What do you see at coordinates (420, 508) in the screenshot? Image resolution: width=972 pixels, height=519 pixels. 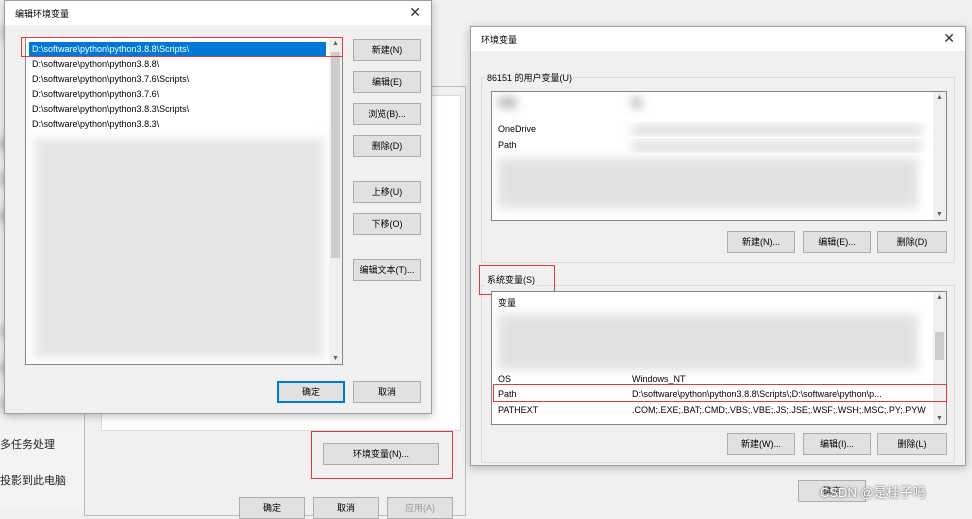 I see `sysprop-apply-button: 应用(A)` at bounding box center [420, 508].